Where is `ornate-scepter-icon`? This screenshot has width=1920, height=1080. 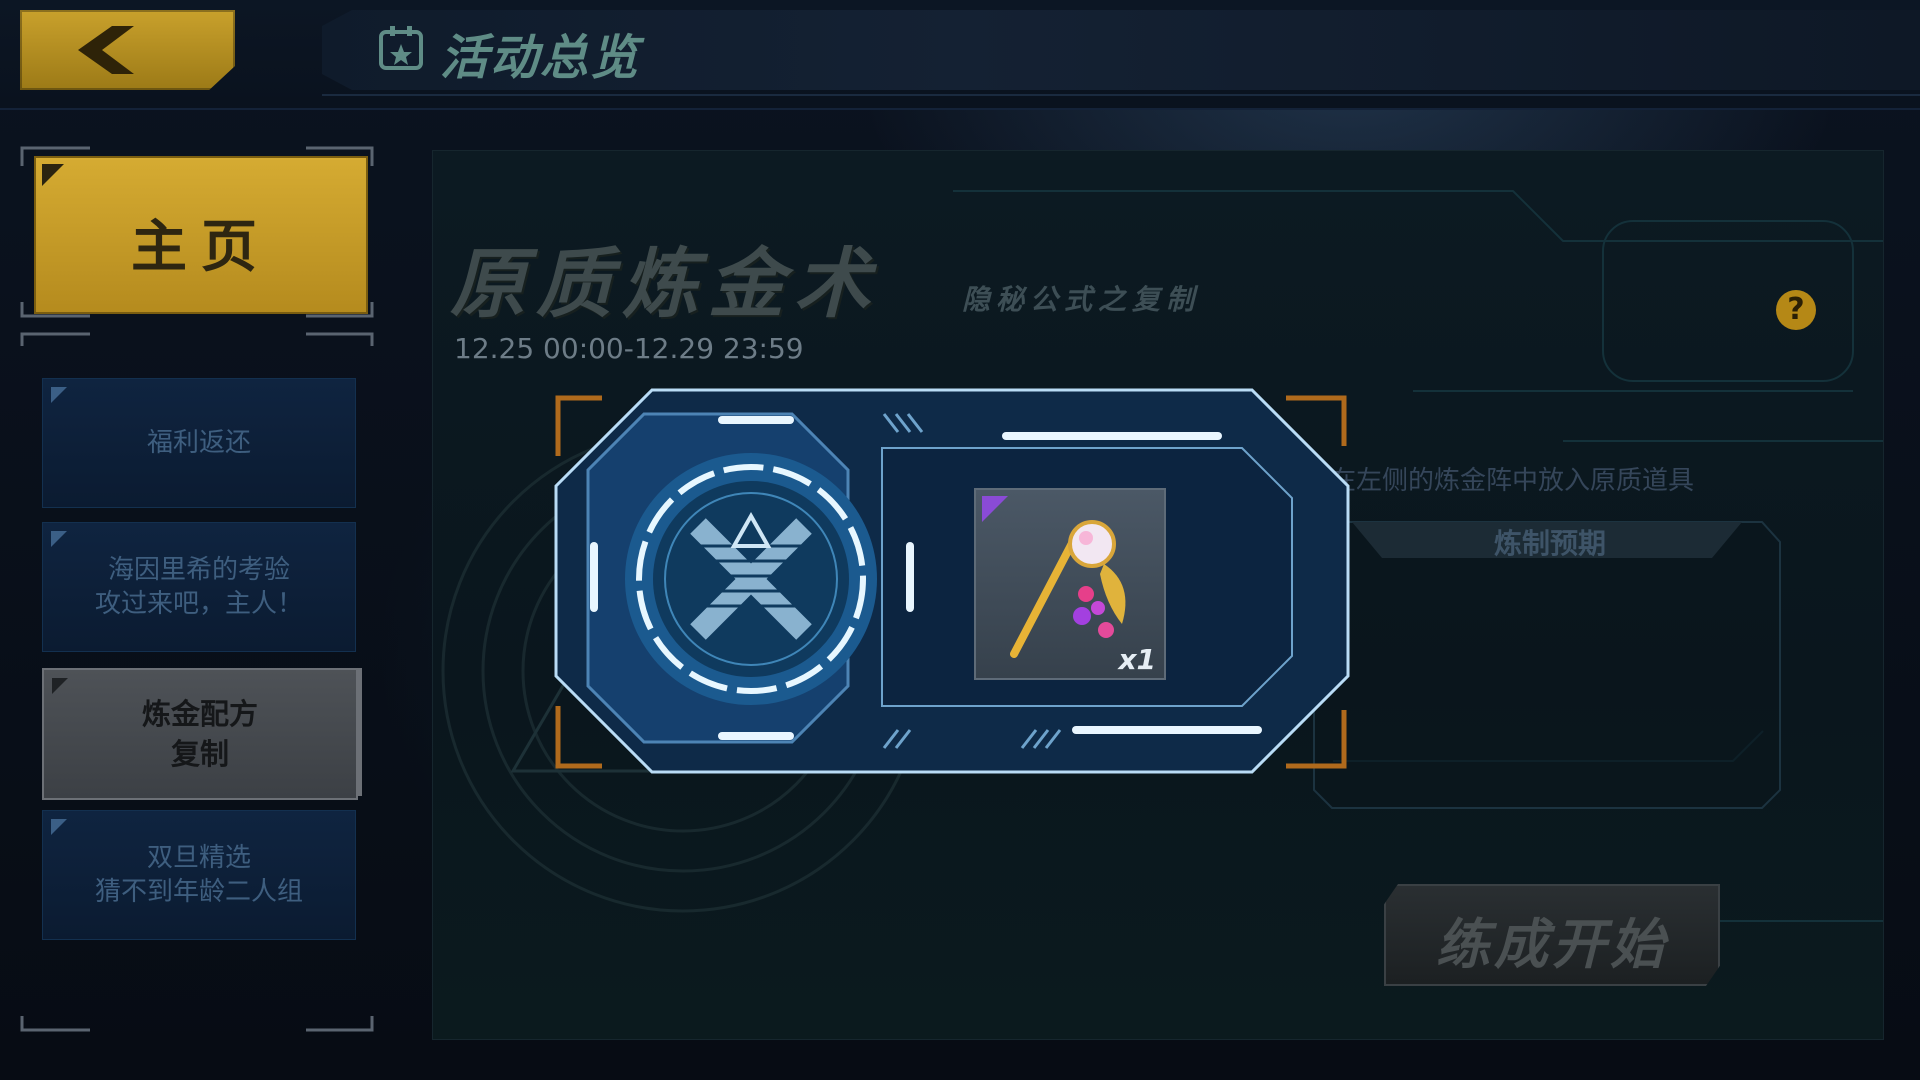 ornate-scepter-icon is located at coordinates (1068, 589).